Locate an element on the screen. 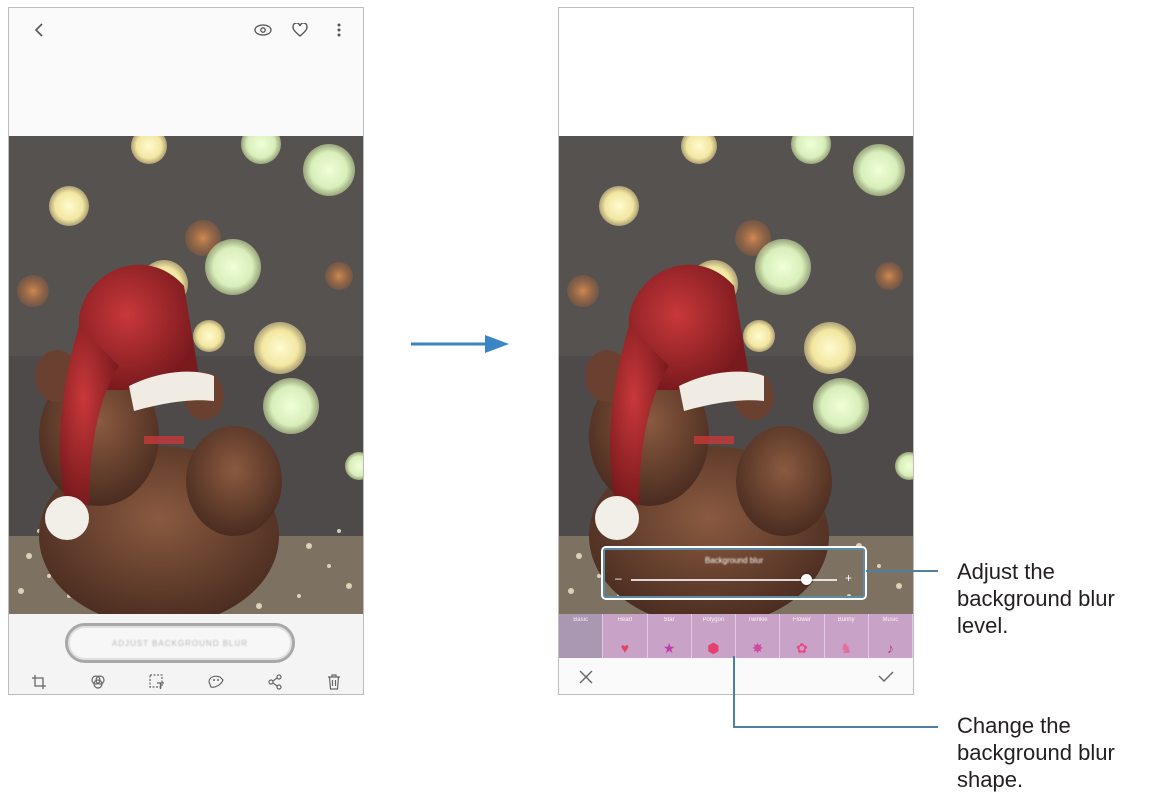  close-icon is located at coordinates (586, 677).